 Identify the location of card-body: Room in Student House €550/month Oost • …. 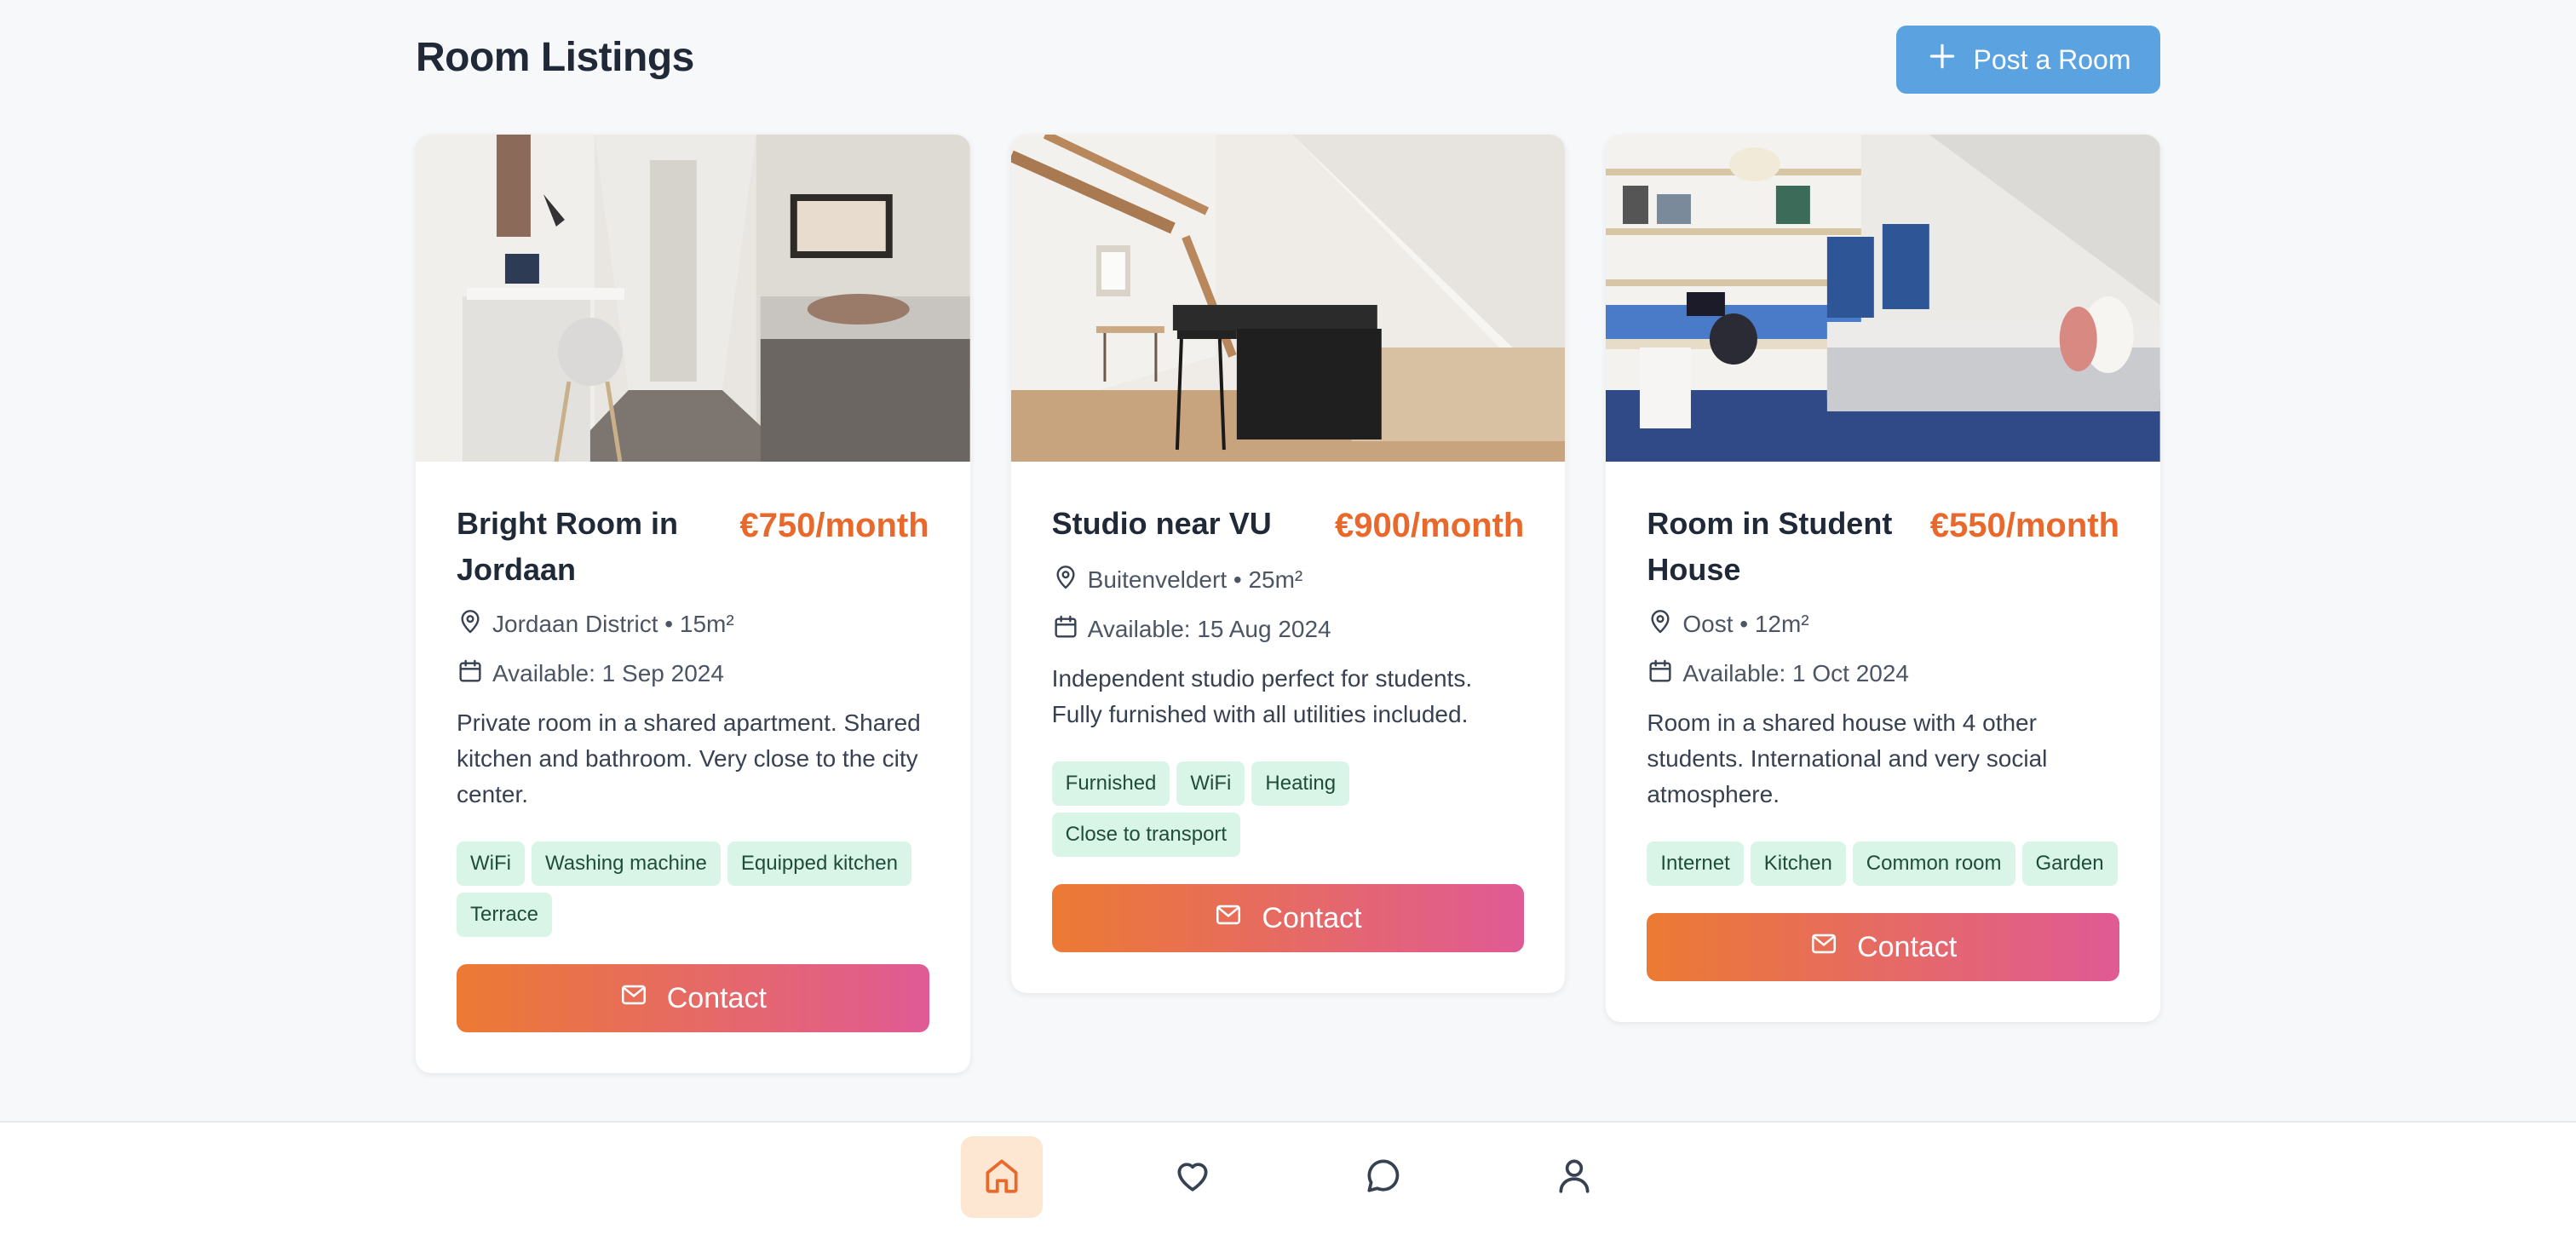
(1883, 721).